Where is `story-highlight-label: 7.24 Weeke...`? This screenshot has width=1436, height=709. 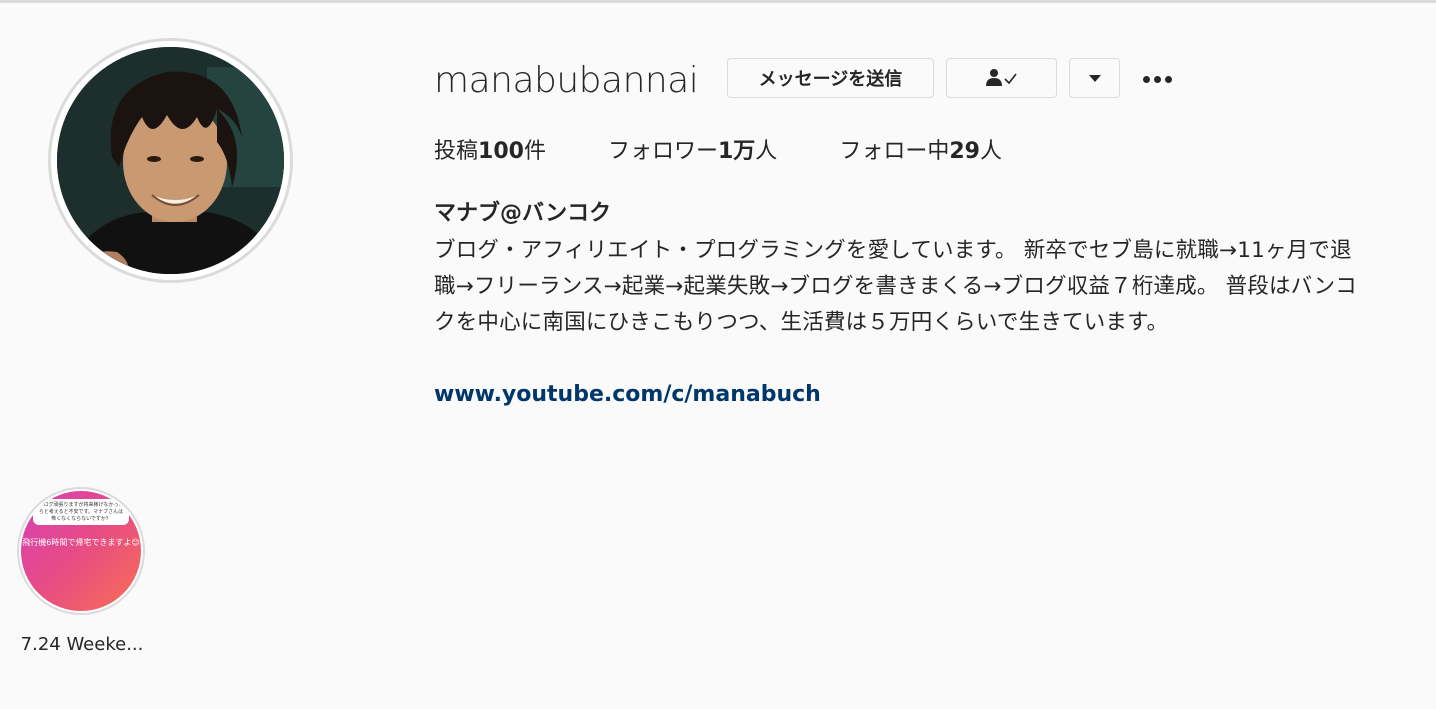 story-highlight-label: 7.24 Weeke... is located at coordinates (82, 645).